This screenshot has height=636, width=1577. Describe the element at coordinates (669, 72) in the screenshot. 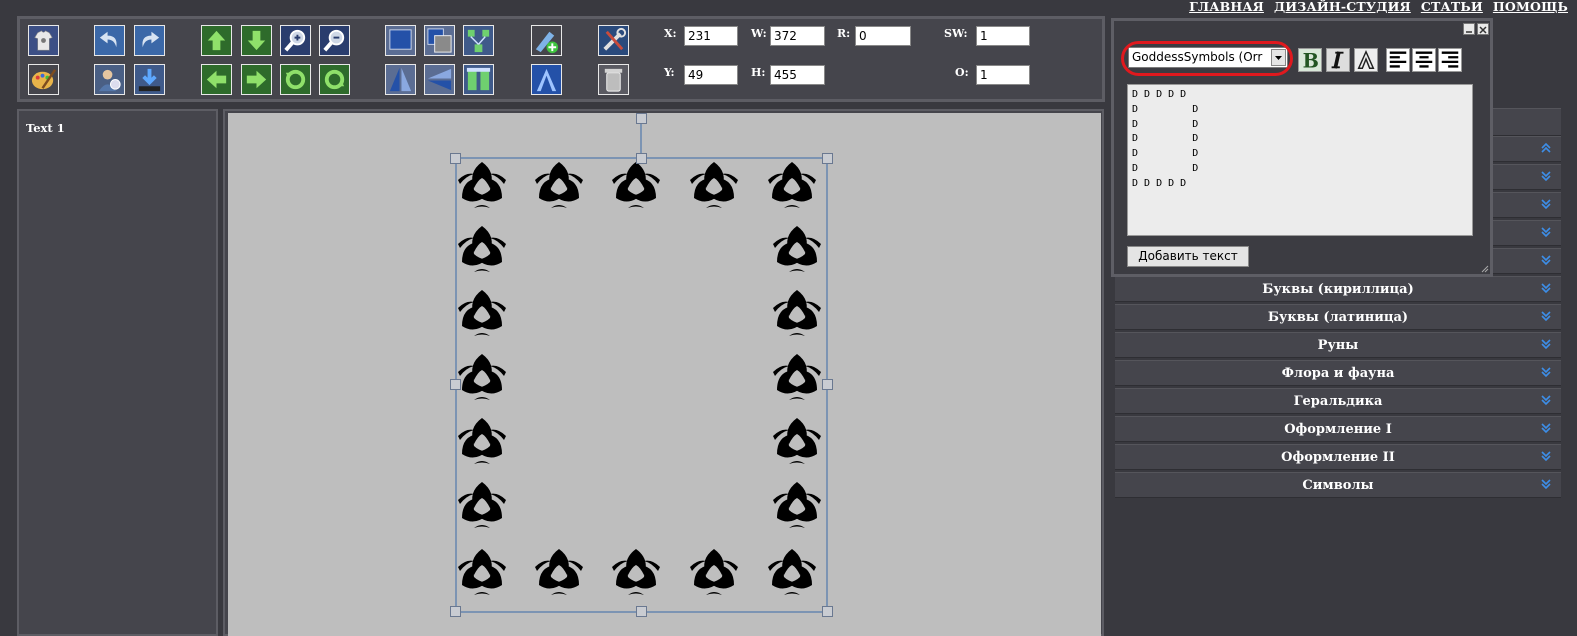

I see `y-label: Y:` at that location.